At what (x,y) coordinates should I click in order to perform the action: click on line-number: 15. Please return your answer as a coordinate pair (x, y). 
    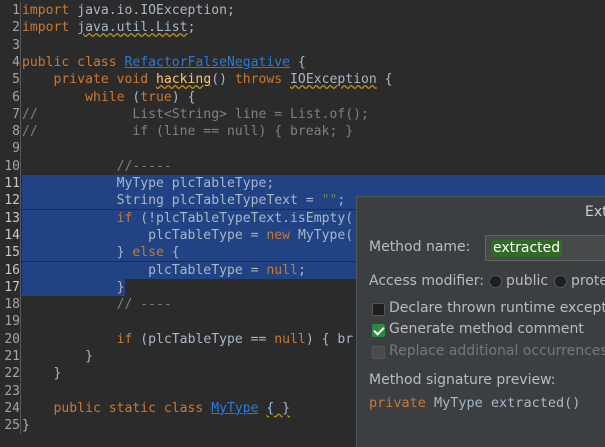
    Looking at the image, I should click on (12, 253).